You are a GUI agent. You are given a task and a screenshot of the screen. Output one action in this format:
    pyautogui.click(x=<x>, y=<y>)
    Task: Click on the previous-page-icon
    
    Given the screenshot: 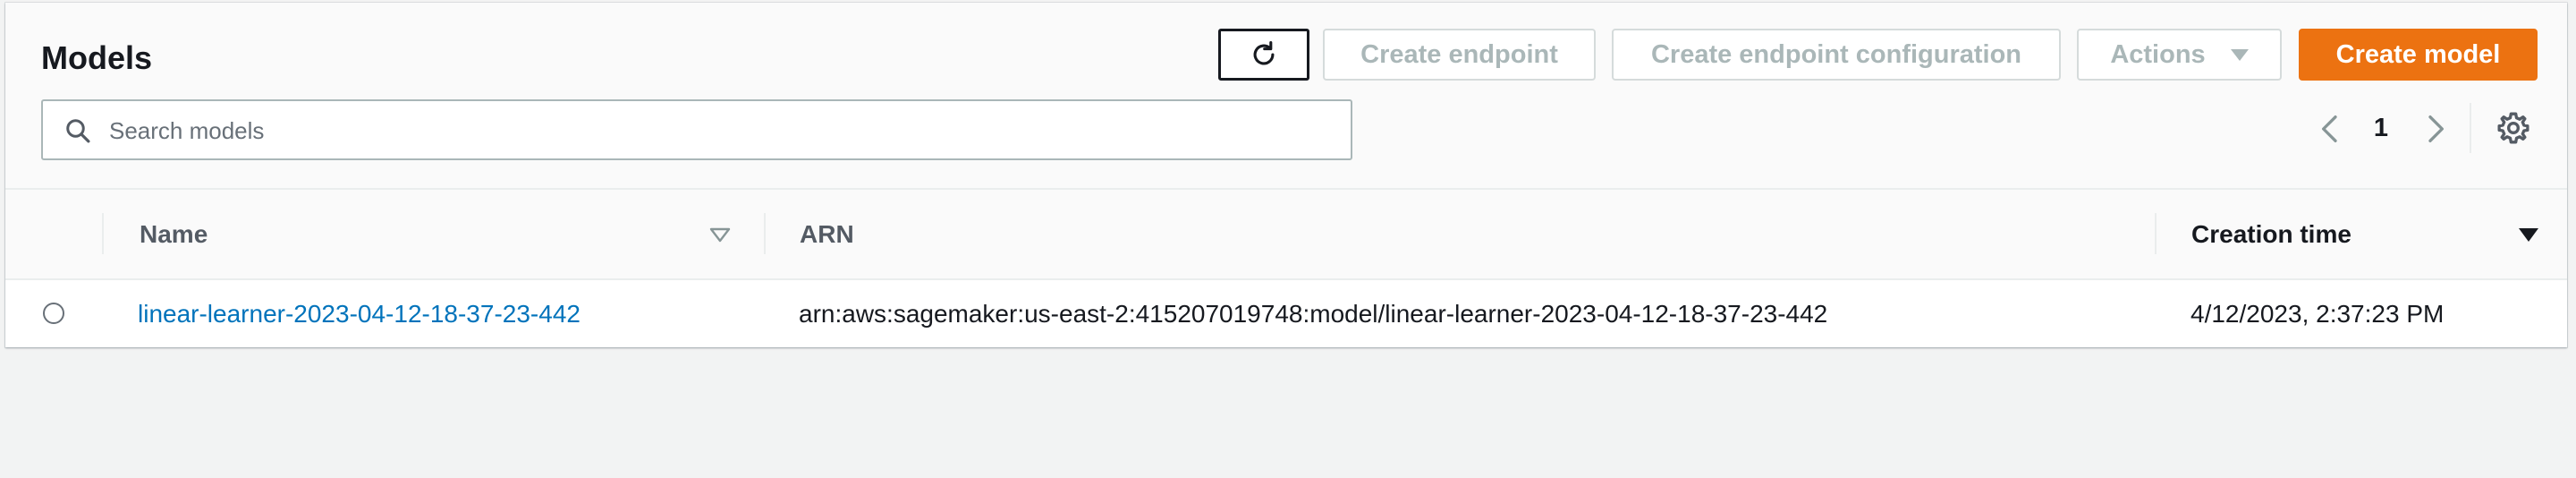 What is the action you would take?
    pyautogui.click(x=2331, y=129)
    